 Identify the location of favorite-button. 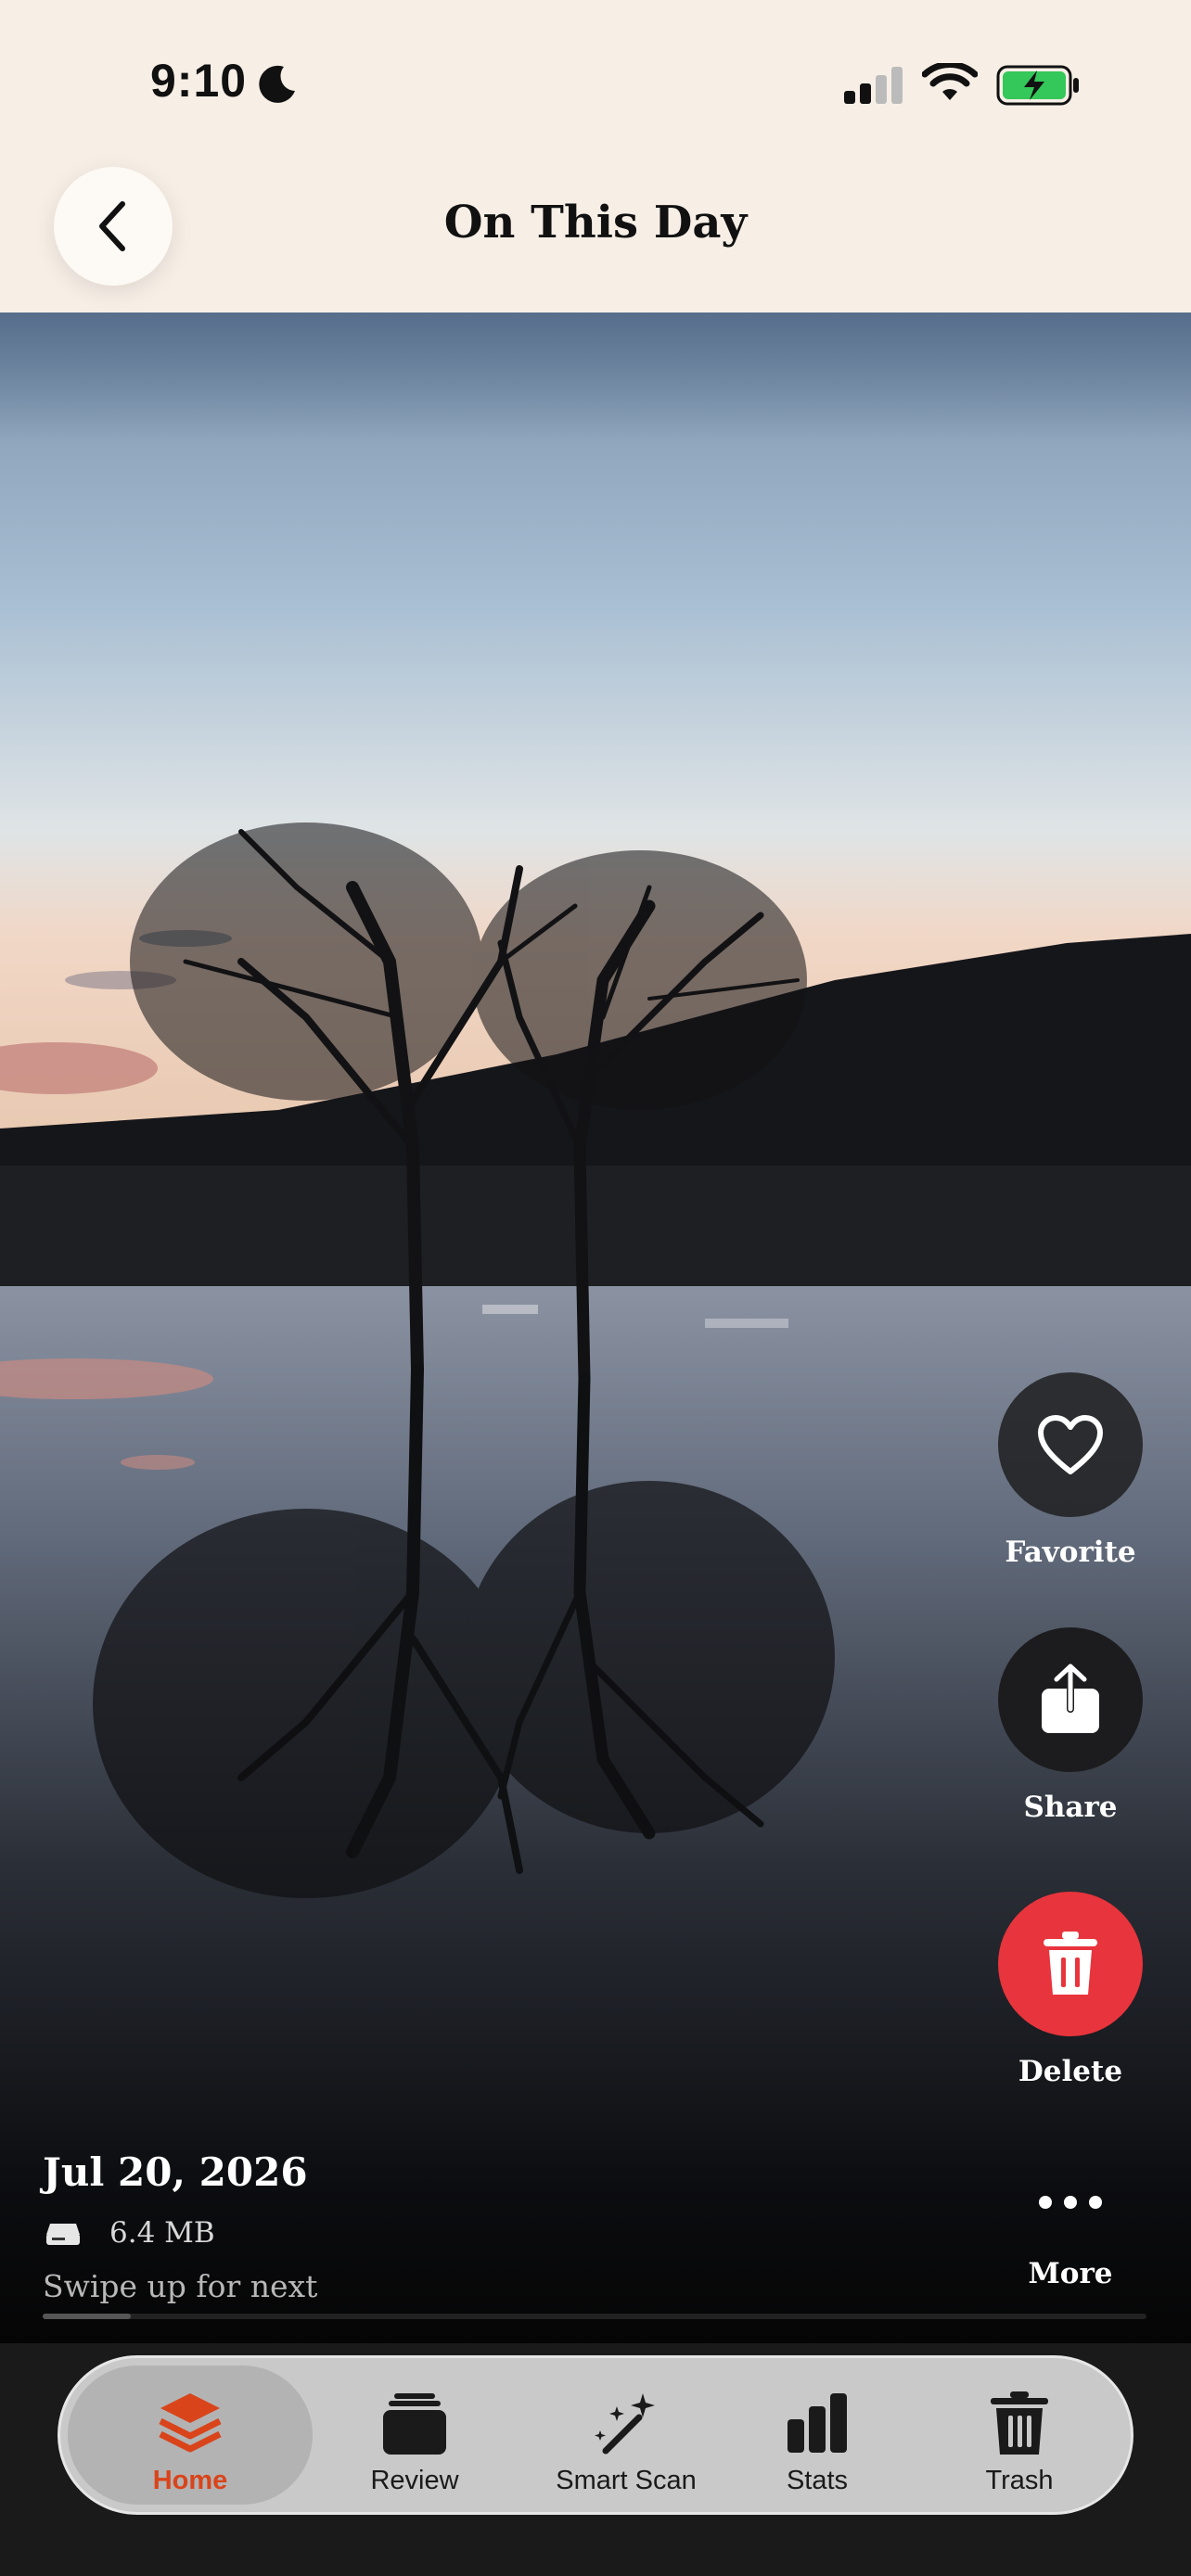
(1070, 1444).